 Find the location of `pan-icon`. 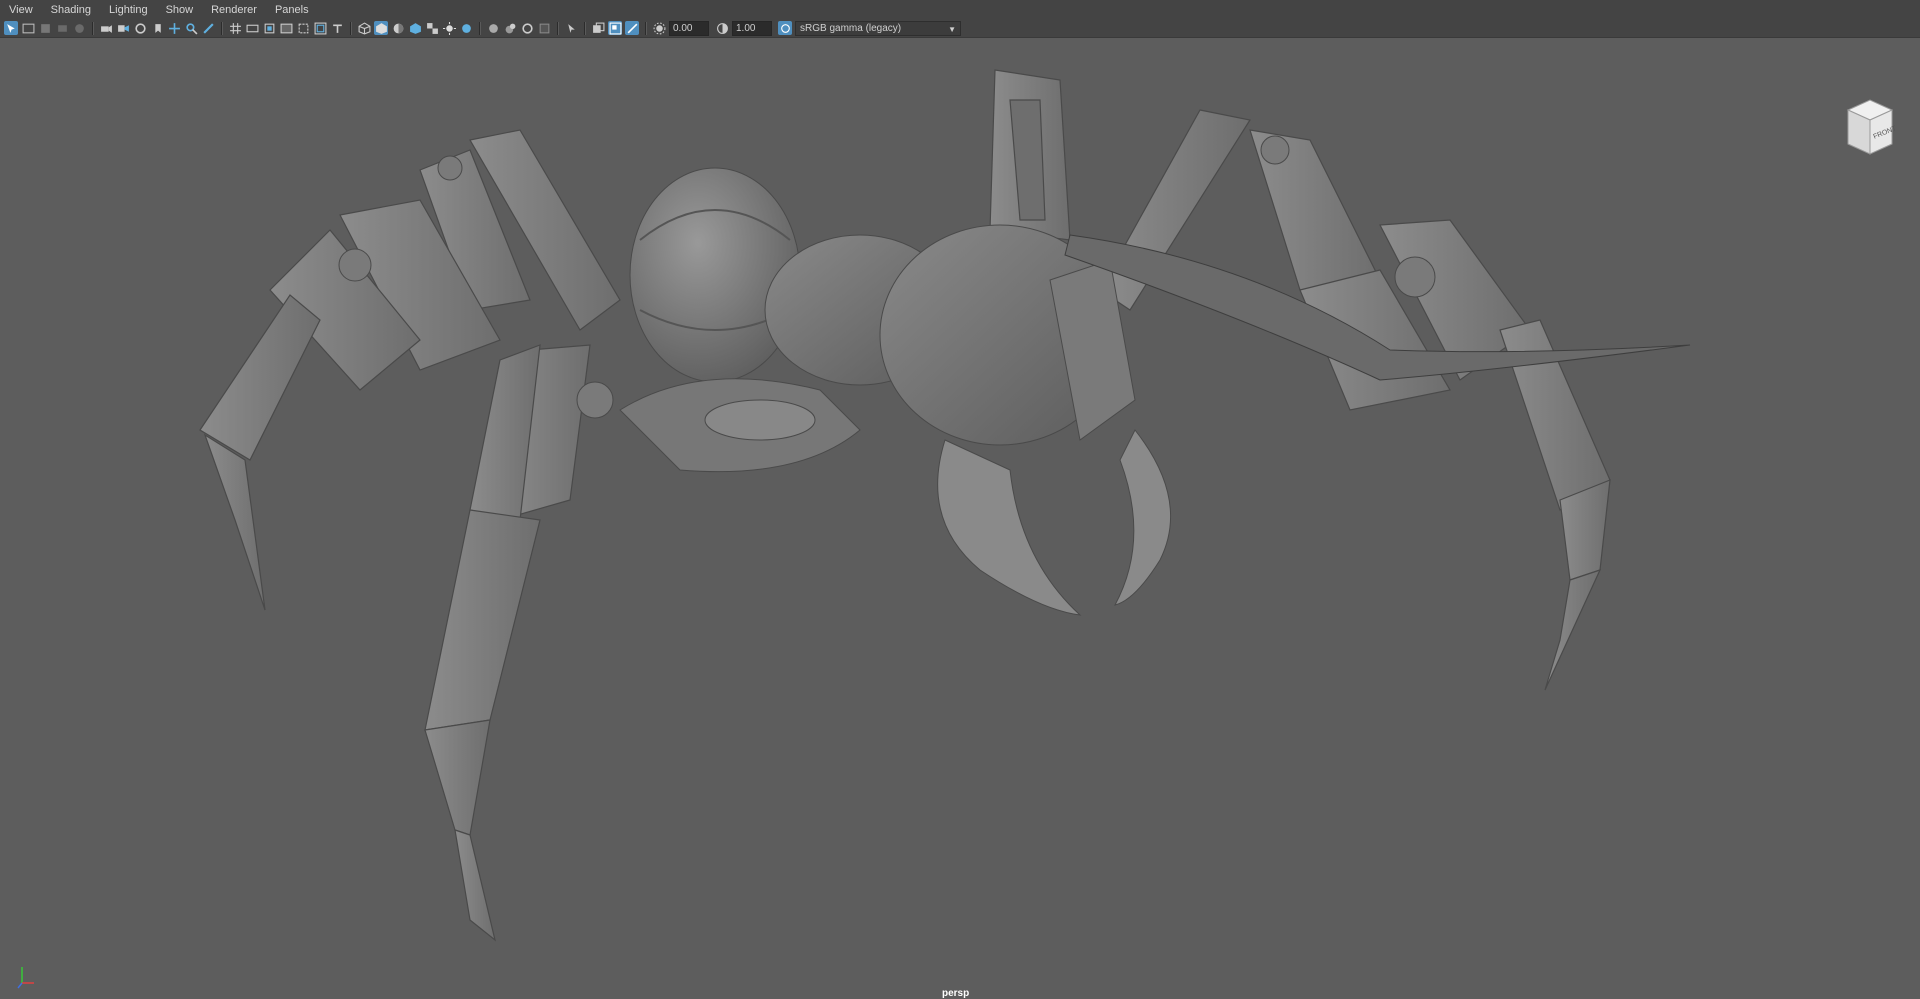

pan-icon is located at coordinates (174, 28).